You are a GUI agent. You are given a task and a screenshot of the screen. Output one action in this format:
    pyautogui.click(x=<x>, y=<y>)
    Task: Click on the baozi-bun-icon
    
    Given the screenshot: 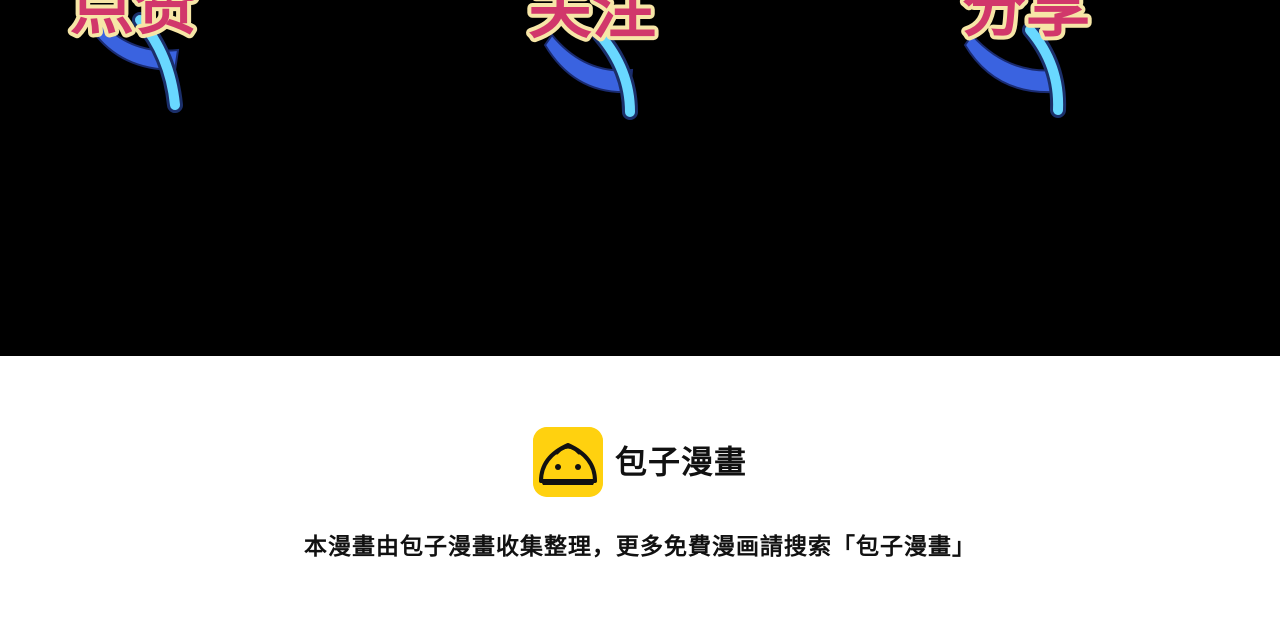 What is the action you would take?
    pyautogui.click(x=568, y=462)
    